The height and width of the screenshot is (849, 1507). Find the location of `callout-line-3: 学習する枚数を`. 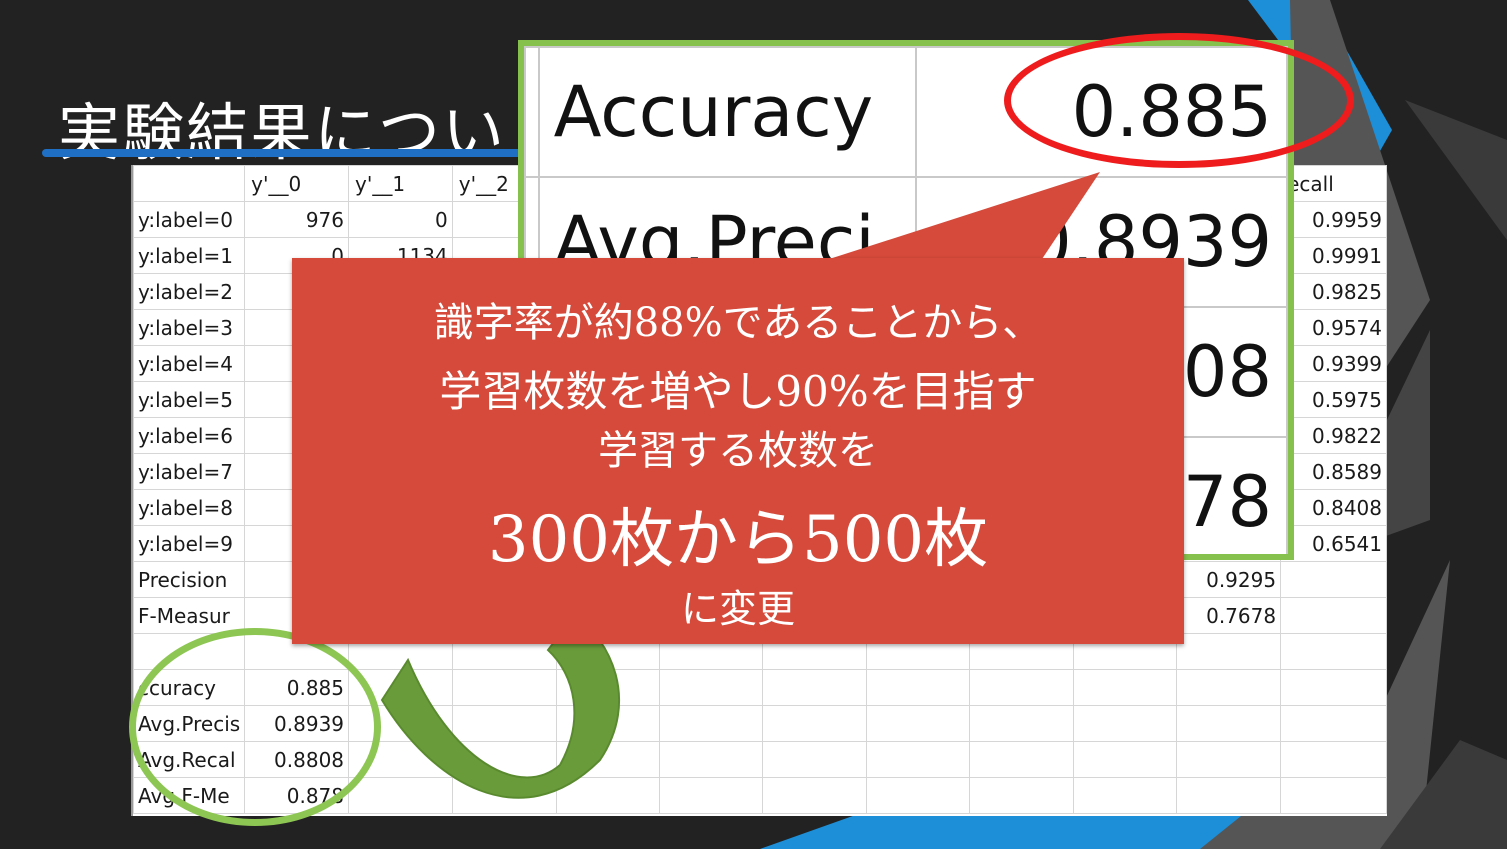

callout-line-3: 学習する枚数を is located at coordinates (738, 451).